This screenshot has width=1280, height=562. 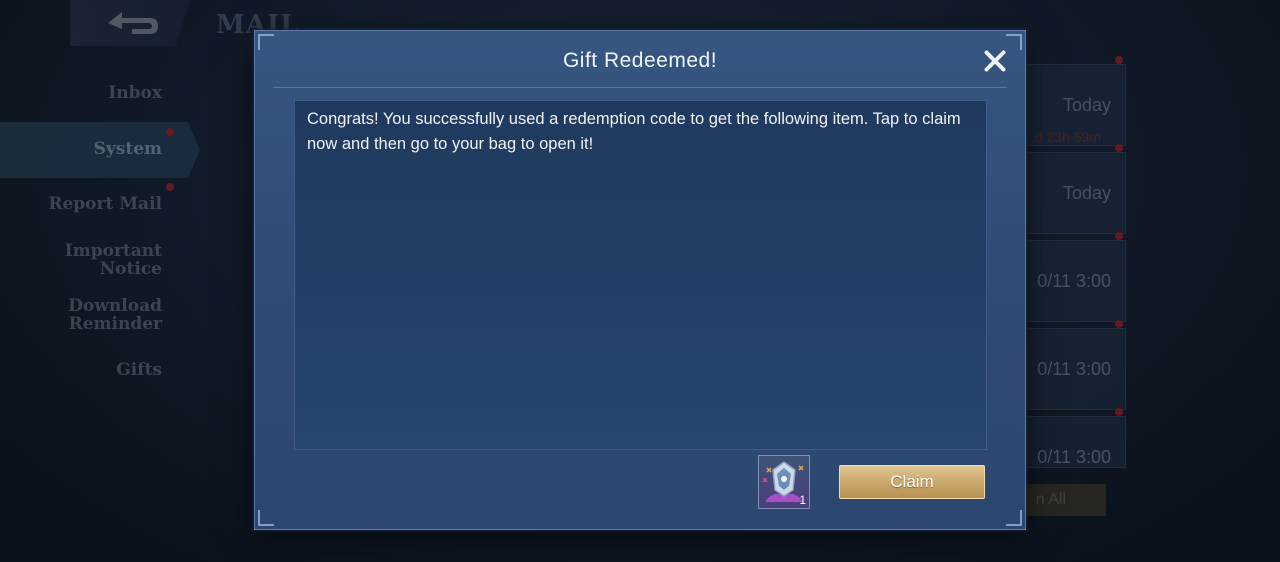 I want to click on claim-button: Claim, so click(x=912, y=482).